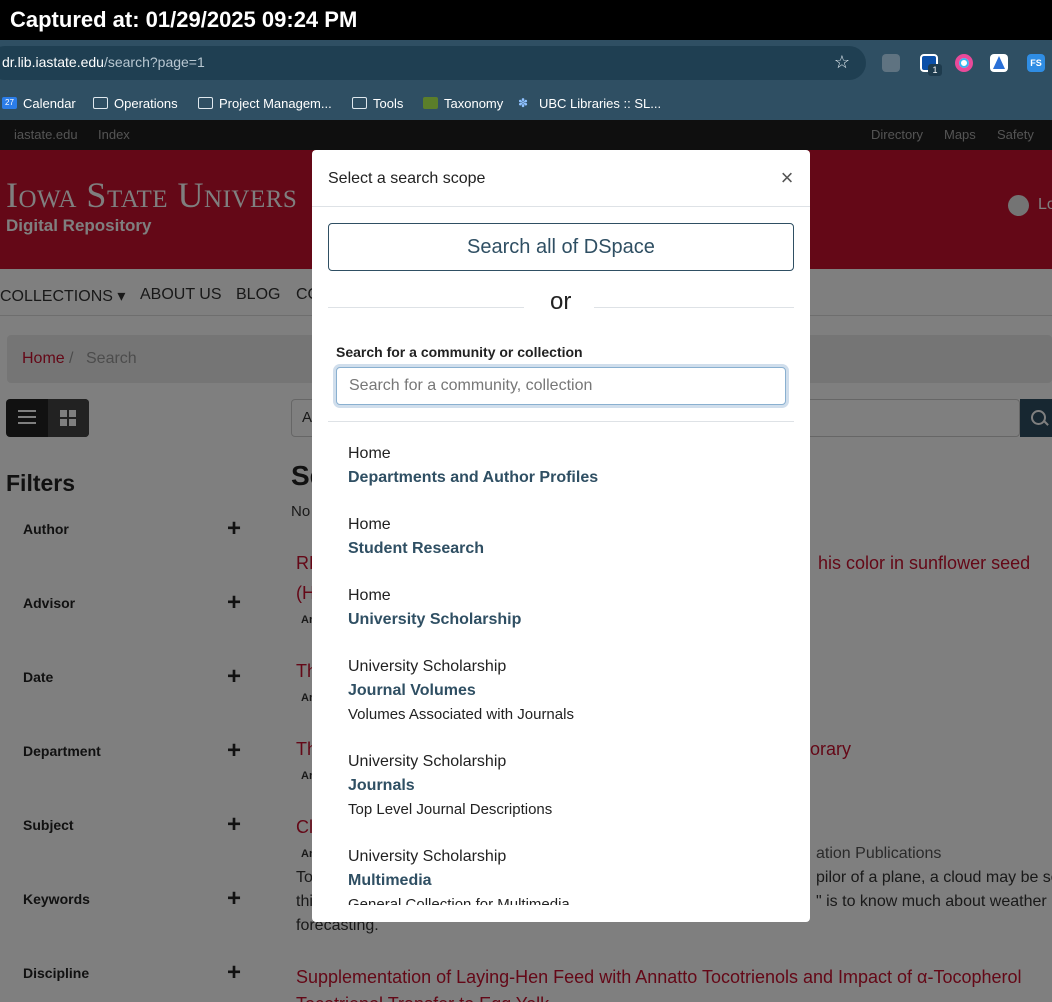  Describe the element at coordinates (53, 62) in the screenshot. I see `url-host: dr.lib.iastate.edu` at that location.